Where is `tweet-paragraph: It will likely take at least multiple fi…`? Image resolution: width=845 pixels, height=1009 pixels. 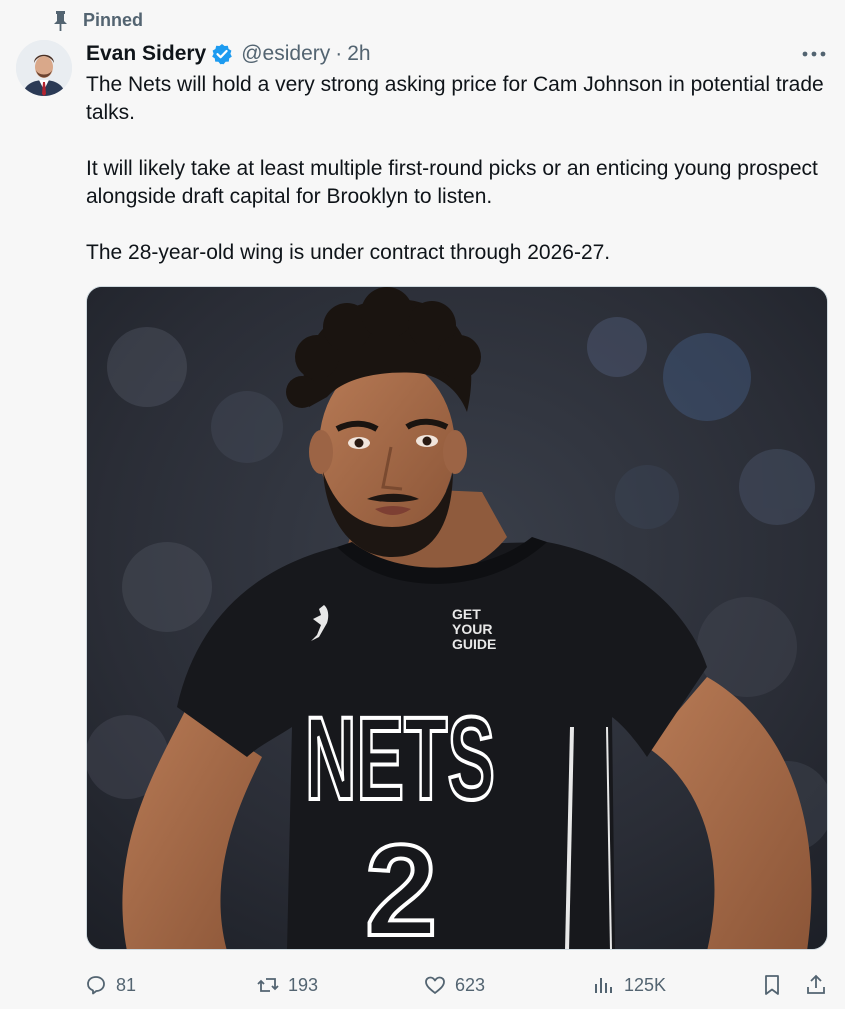
tweet-paragraph: It will likely take at least multiple fi… is located at coordinates (452, 182).